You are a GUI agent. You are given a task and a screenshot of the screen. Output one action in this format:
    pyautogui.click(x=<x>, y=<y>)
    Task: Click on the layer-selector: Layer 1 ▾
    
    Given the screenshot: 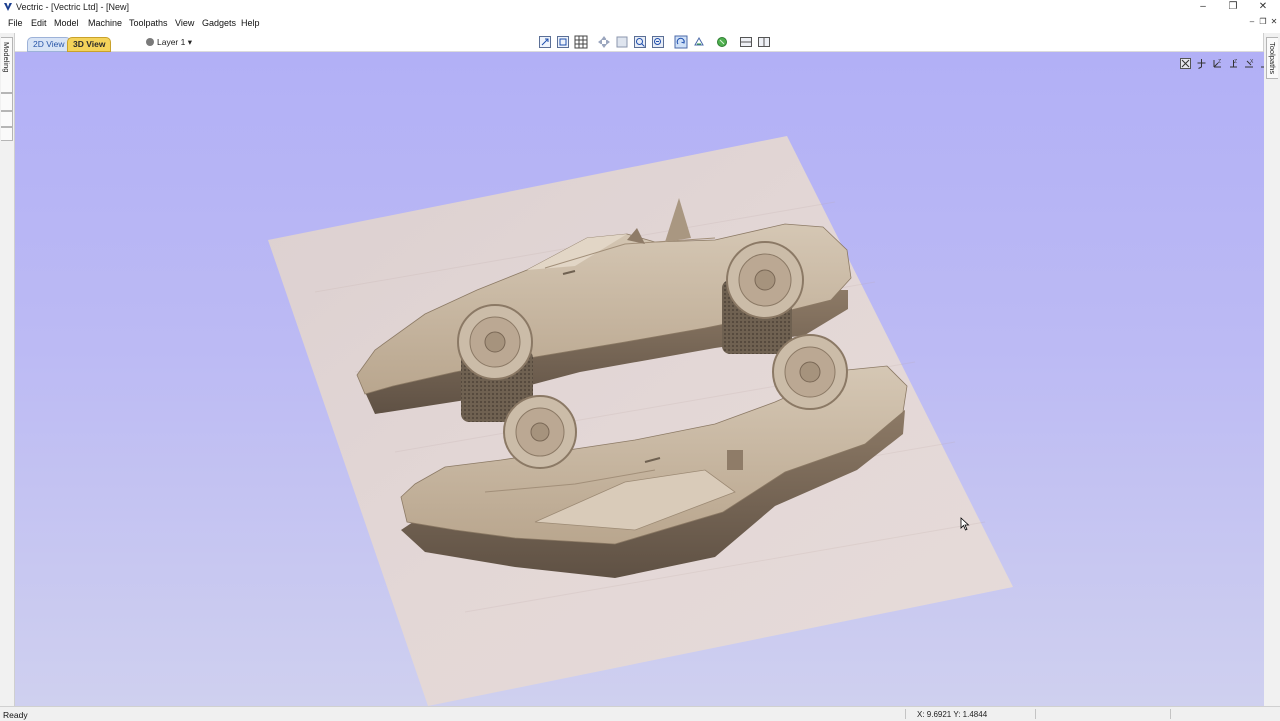 What is the action you would take?
    pyautogui.click(x=169, y=42)
    